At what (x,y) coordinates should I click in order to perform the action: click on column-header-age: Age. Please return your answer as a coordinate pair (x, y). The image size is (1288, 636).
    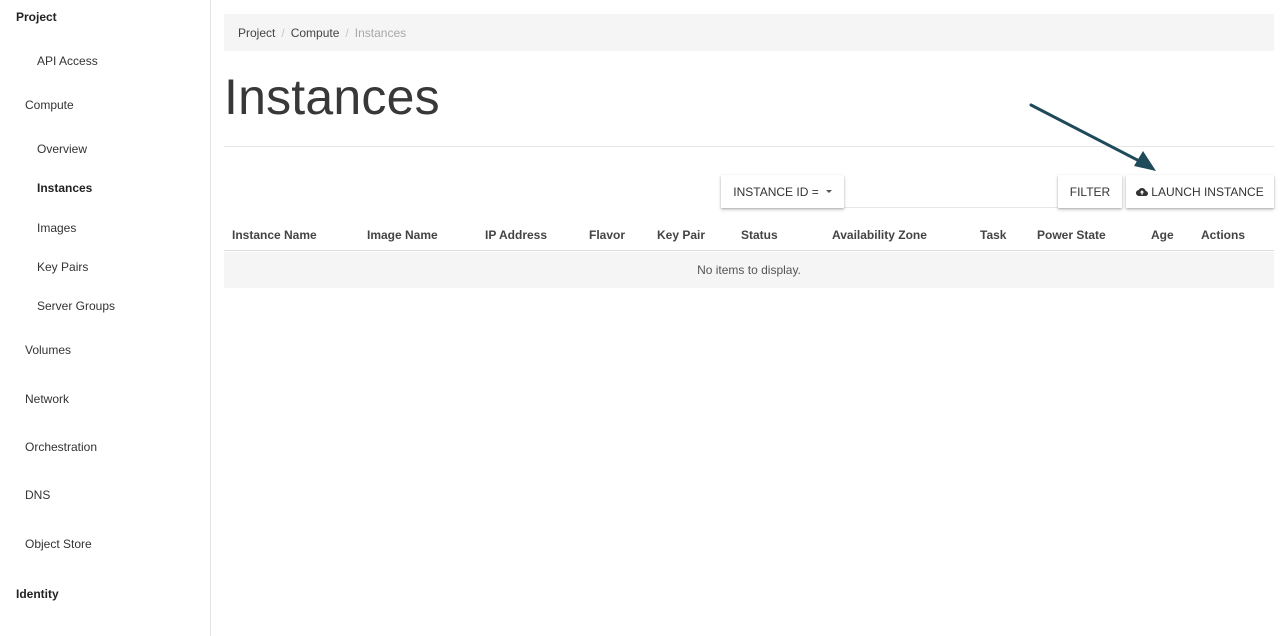
    Looking at the image, I should click on (1162, 235).